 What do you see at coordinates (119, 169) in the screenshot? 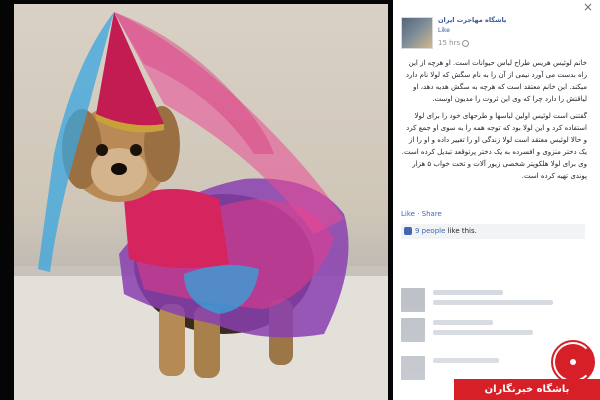
I see `dog-nose` at bounding box center [119, 169].